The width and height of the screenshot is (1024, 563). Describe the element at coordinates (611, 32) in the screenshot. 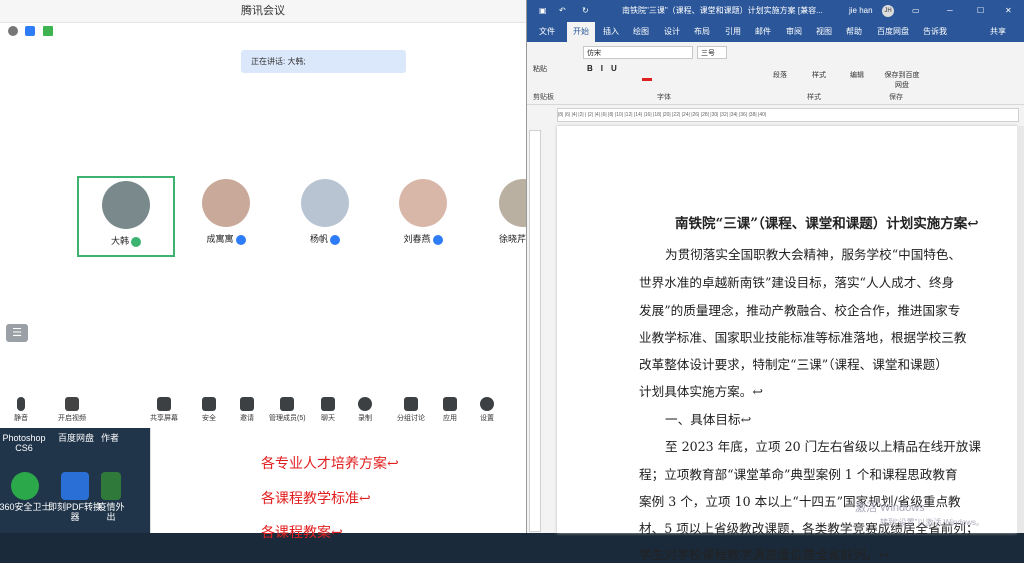

I see `tab-insert: 插入` at that location.